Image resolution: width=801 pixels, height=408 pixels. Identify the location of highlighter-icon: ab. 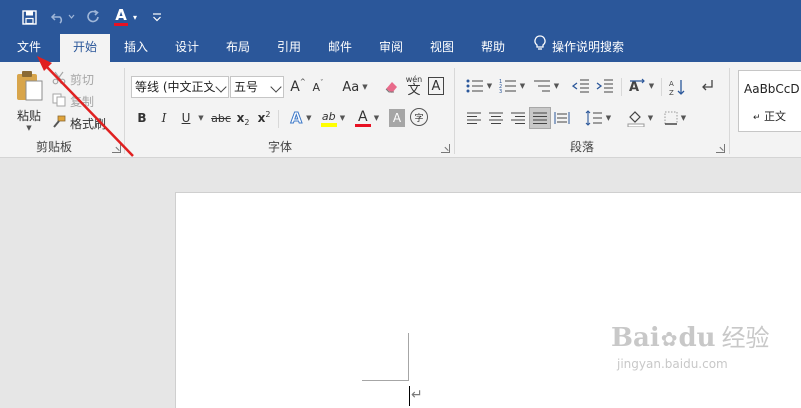
(328, 118).